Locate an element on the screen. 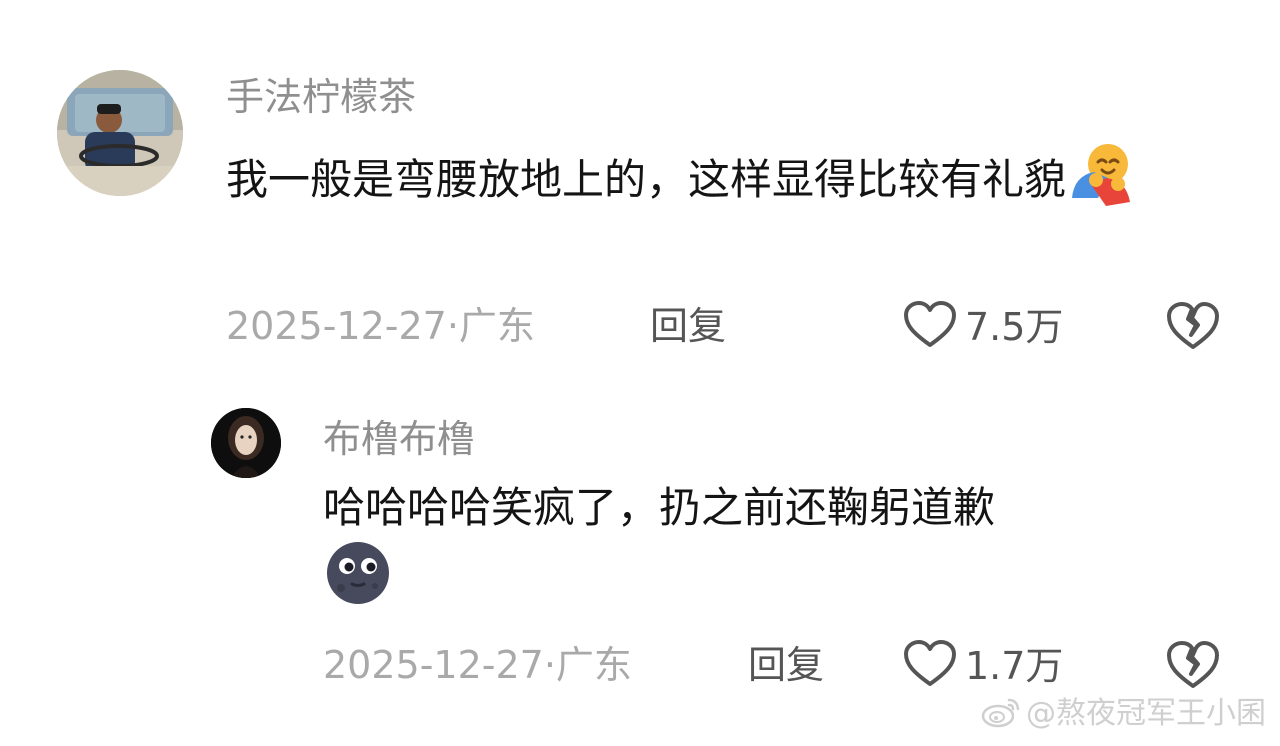 This screenshot has height=746, width=1280. weibo-logo-icon is located at coordinates (1001, 714).